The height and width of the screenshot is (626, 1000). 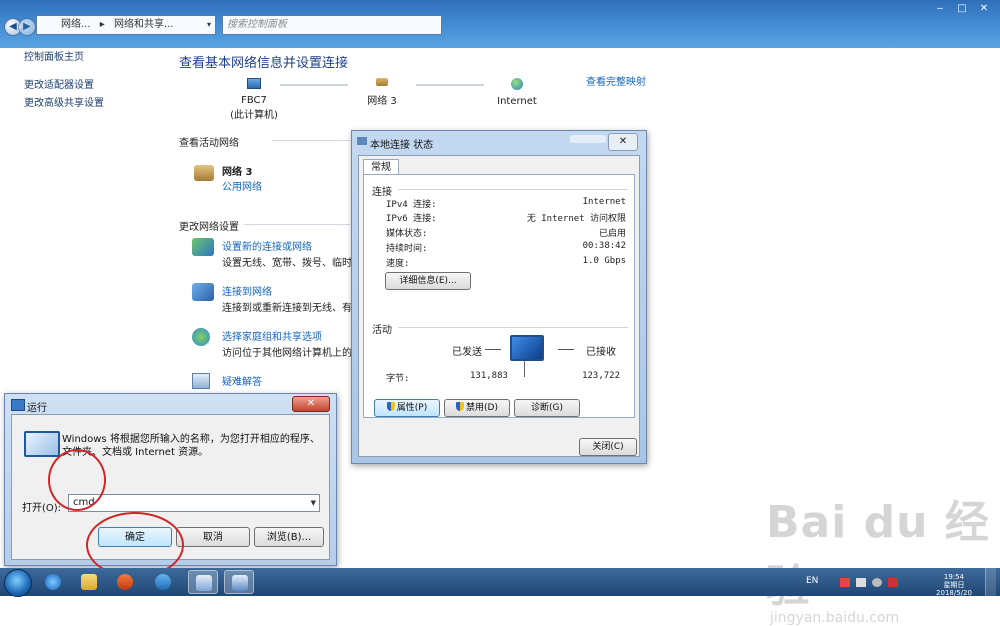 What do you see at coordinates (311, 404) in the screenshot?
I see `run-dialog-close-button: ✕` at bounding box center [311, 404].